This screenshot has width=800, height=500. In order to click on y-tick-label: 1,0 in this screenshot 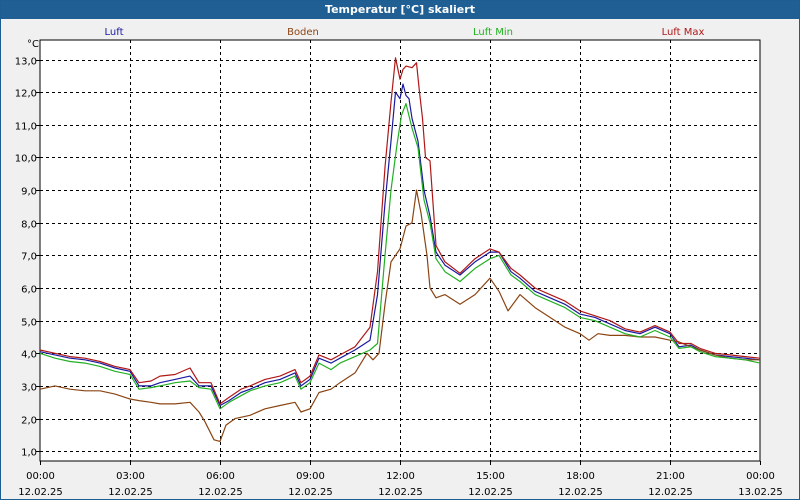, I will do `click(29, 453)`.